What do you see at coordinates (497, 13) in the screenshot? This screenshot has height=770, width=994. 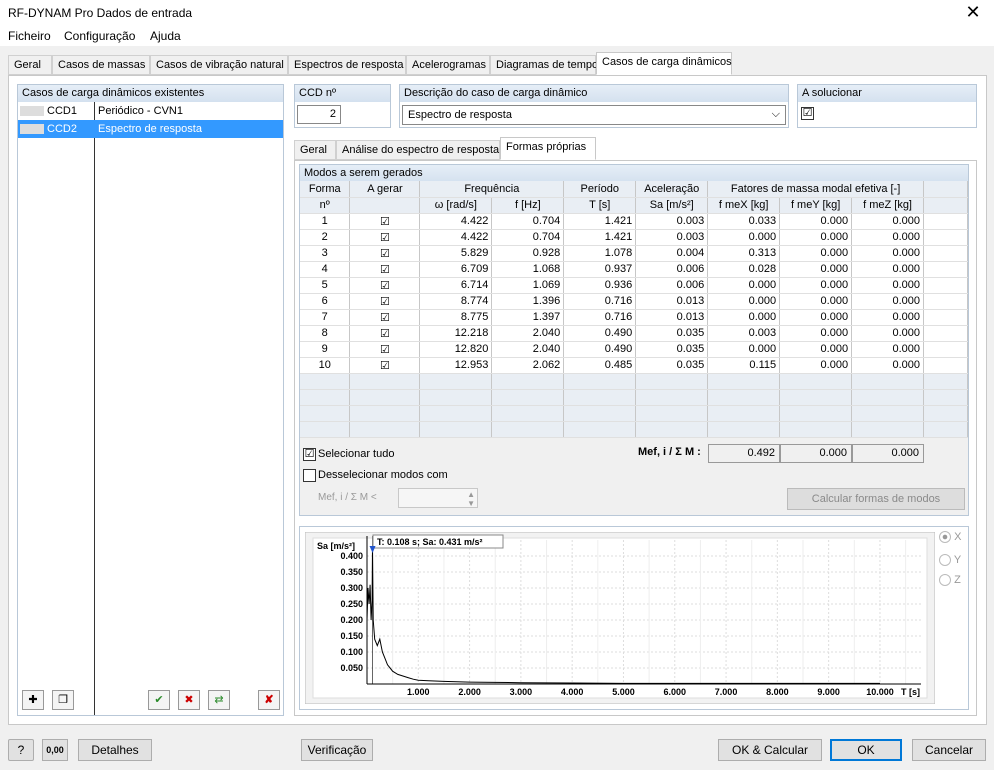 I see `title-bar: RF-DYNAM Pro Dados de entrada ✕` at bounding box center [497, 13].